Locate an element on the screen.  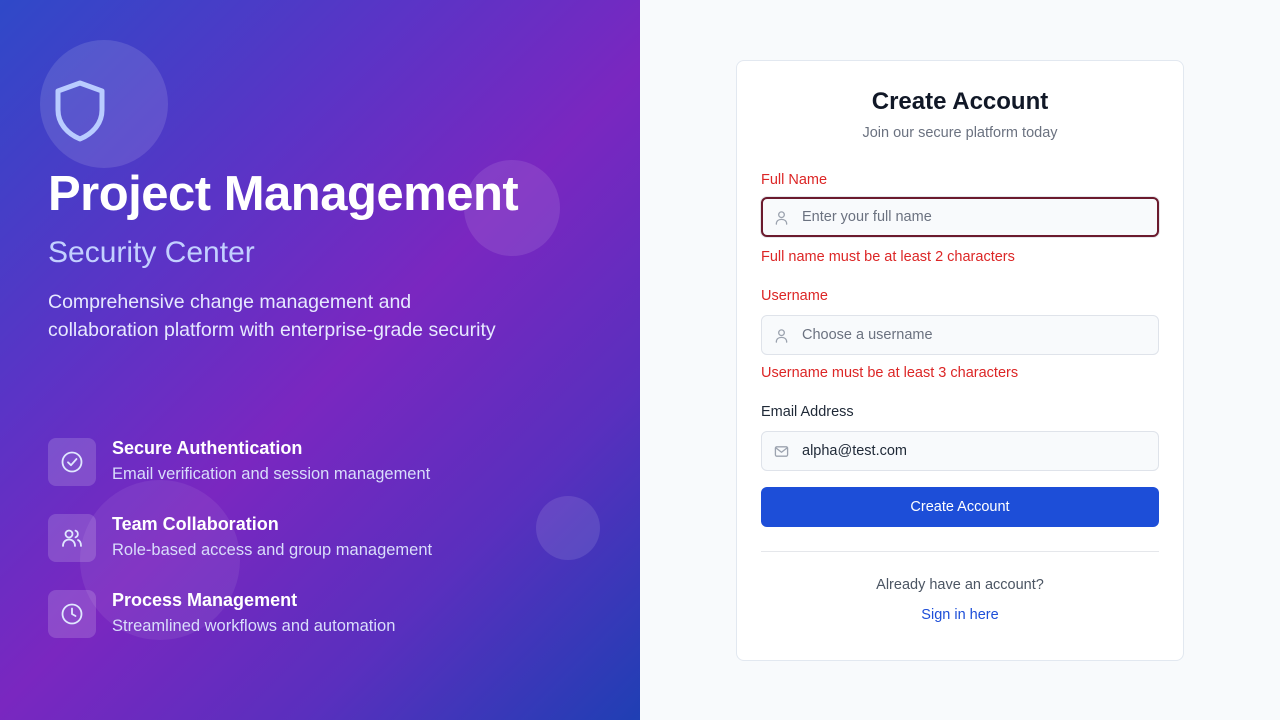
sign-in-link: Sign in here is located at coordinates (960, 615).